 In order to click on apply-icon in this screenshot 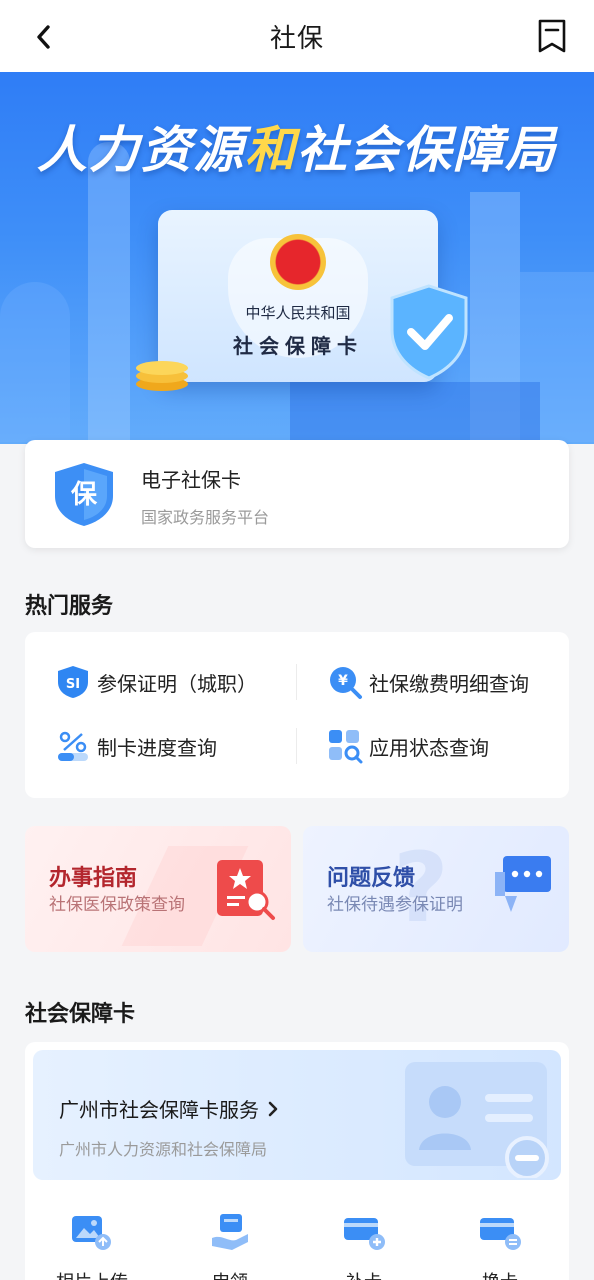, I will do `click(230, 1232)`.